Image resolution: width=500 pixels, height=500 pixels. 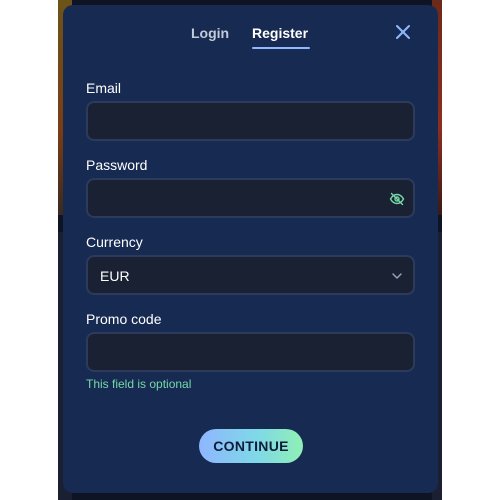 I want to click on email-field-wrapper, so click(x=250, y=121).